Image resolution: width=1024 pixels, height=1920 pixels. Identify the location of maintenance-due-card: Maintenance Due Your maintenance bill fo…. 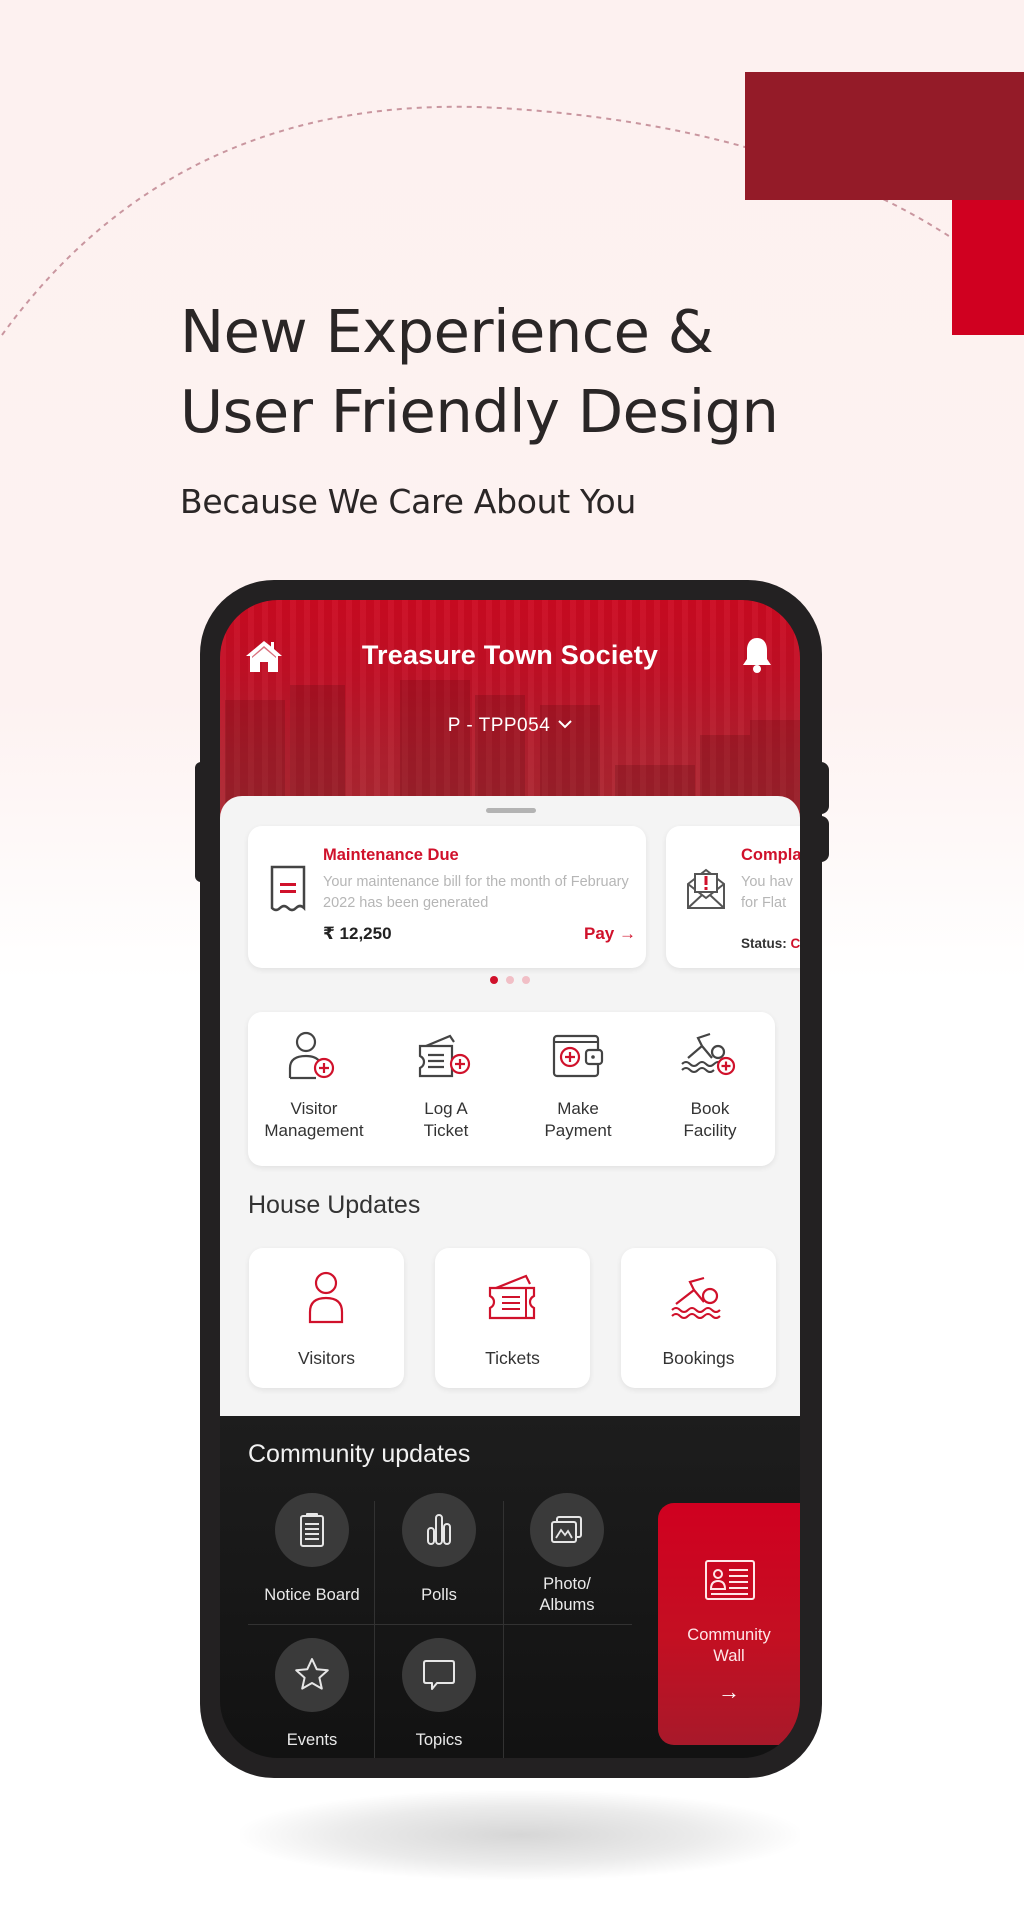
(447, 897).